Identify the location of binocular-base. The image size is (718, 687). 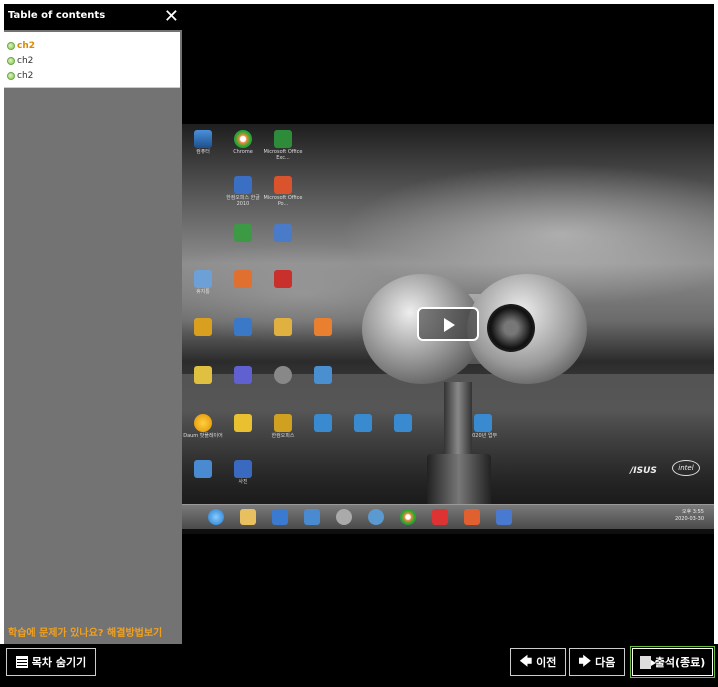
(459, 481).